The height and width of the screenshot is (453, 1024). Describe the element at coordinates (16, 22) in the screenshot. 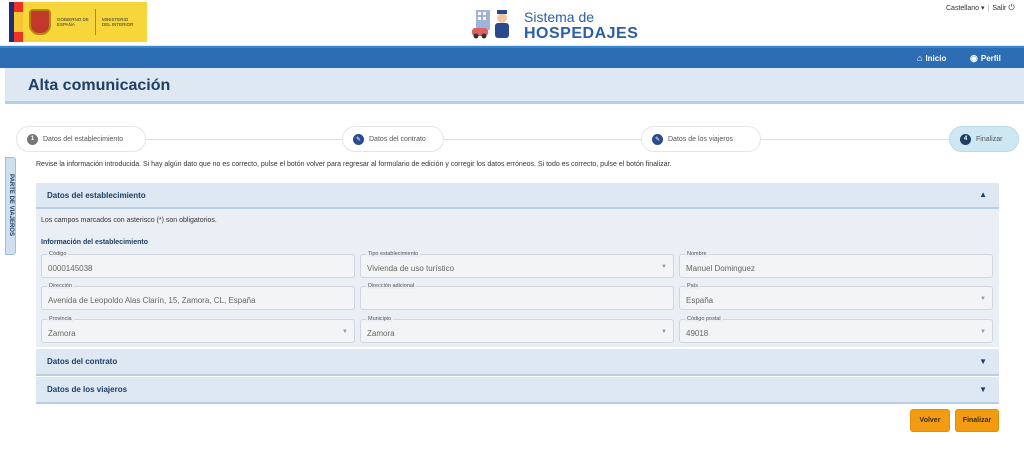

I see `flag-icon` at that location.